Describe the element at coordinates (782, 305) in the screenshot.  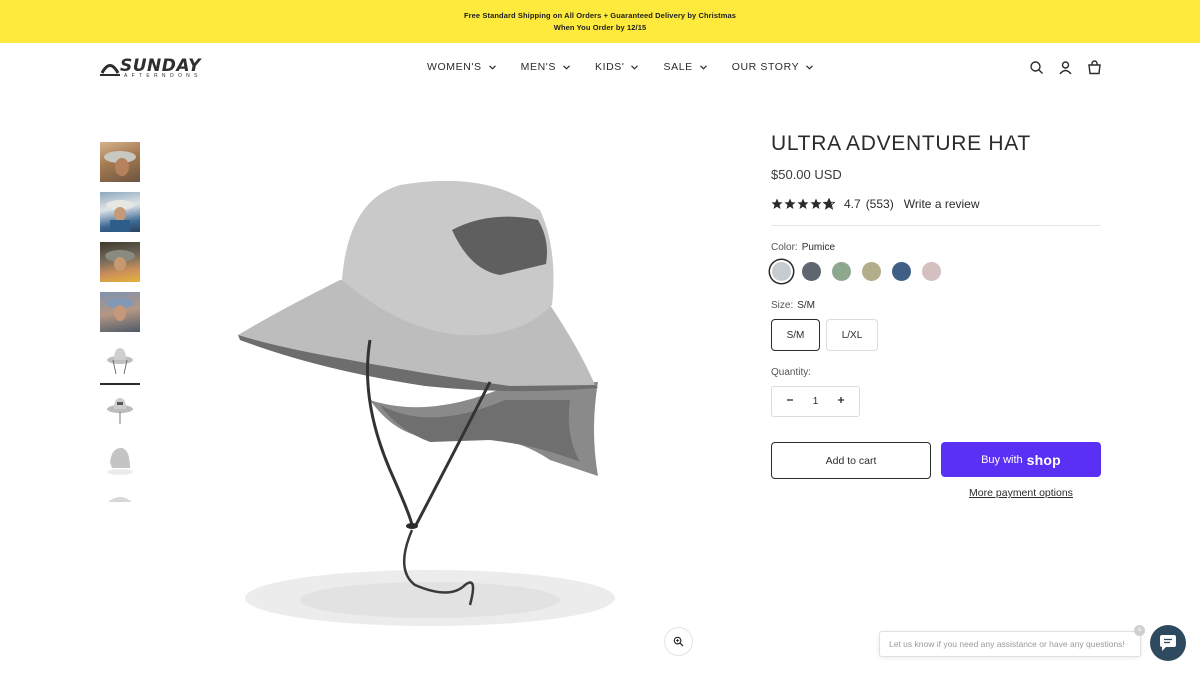
I see `size-label-text: Size:` at that location.